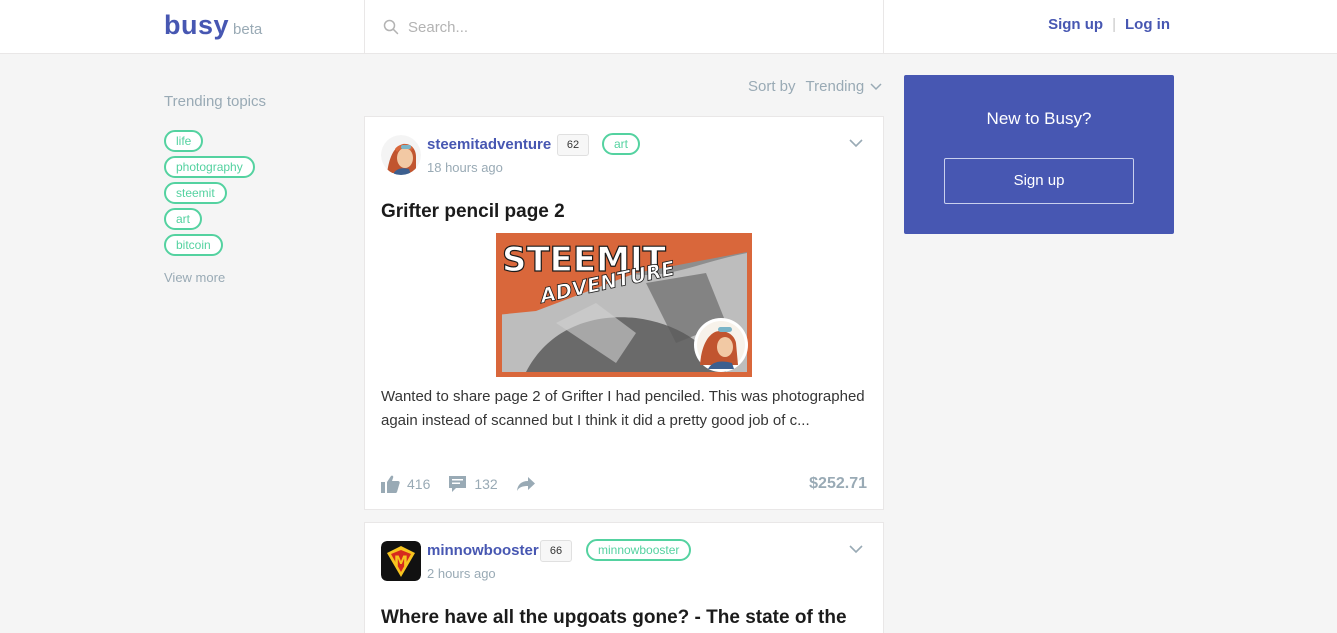 Image resolution: width=1337 pixels, height=633 pixels. I want to click on share-icon, so click(526, 484).